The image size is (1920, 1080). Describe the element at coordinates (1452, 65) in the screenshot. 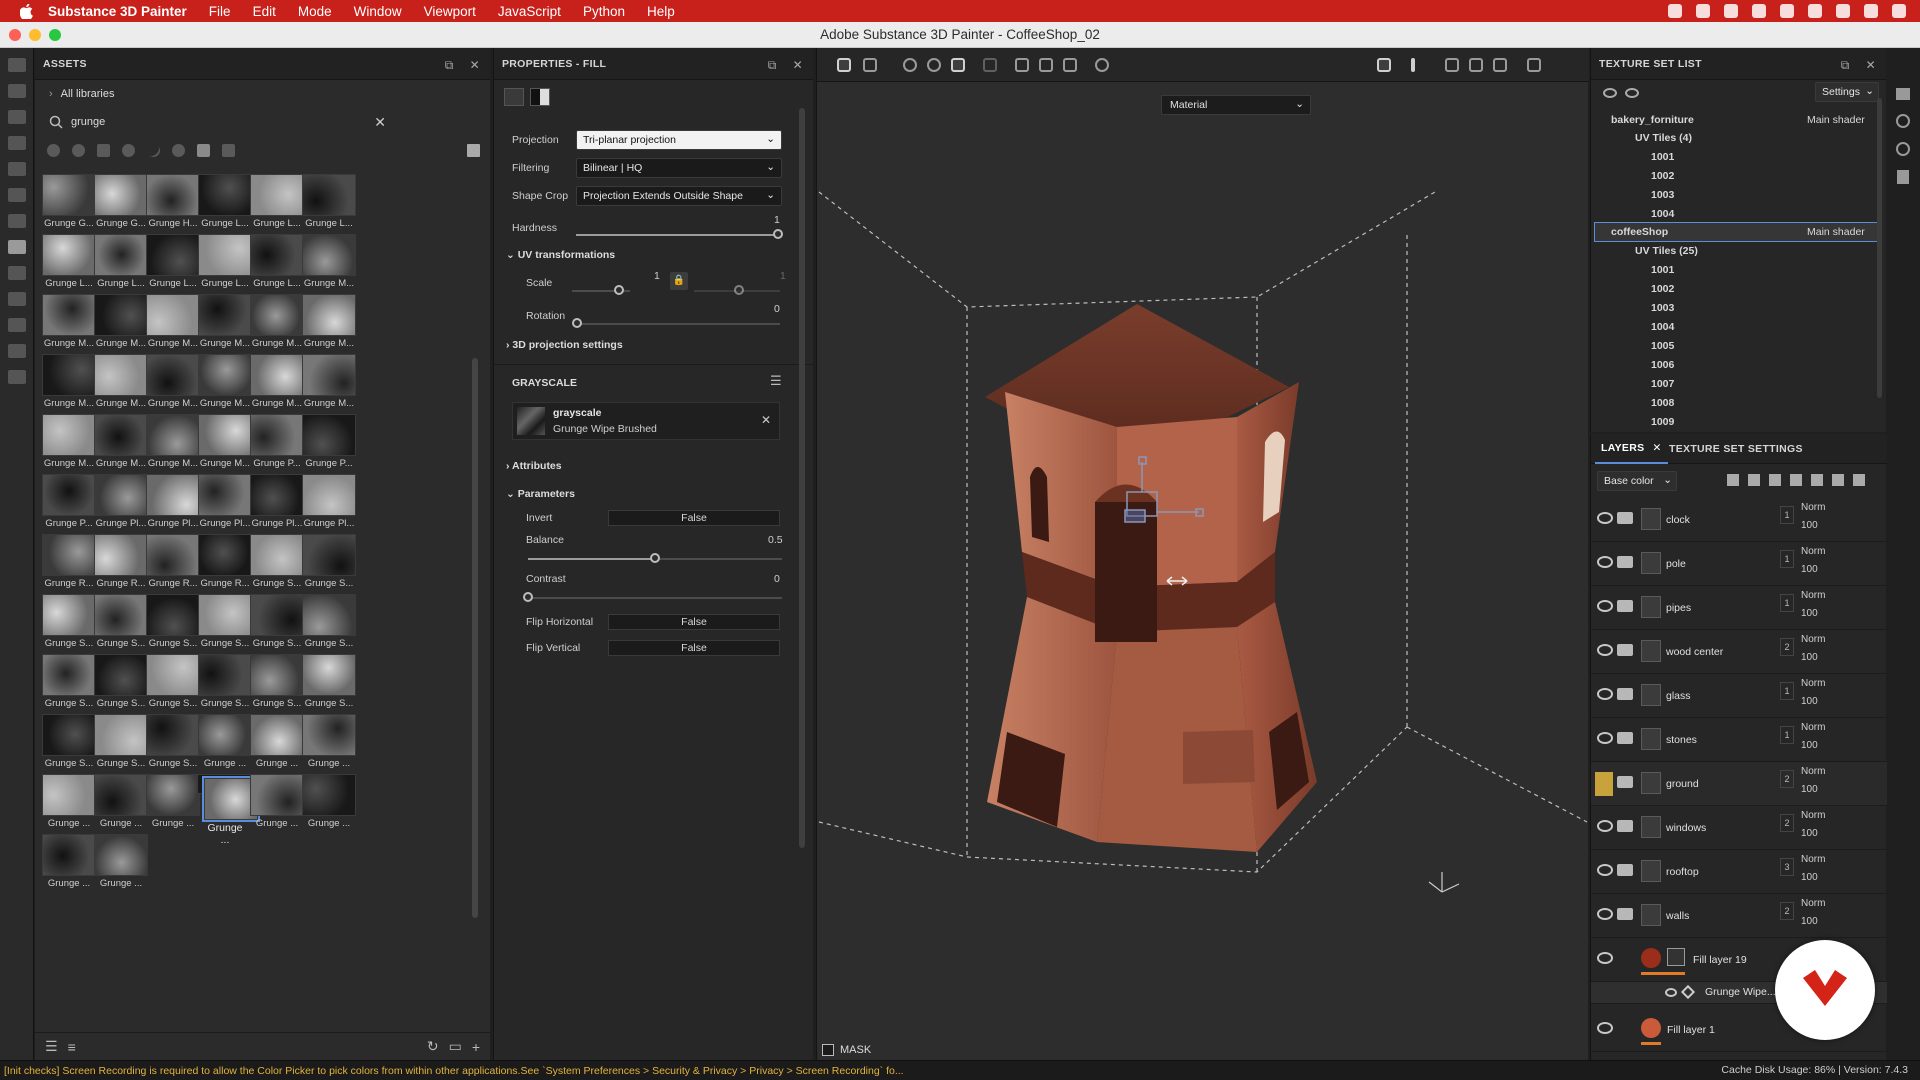

I see `view-2d-icon` at that location.